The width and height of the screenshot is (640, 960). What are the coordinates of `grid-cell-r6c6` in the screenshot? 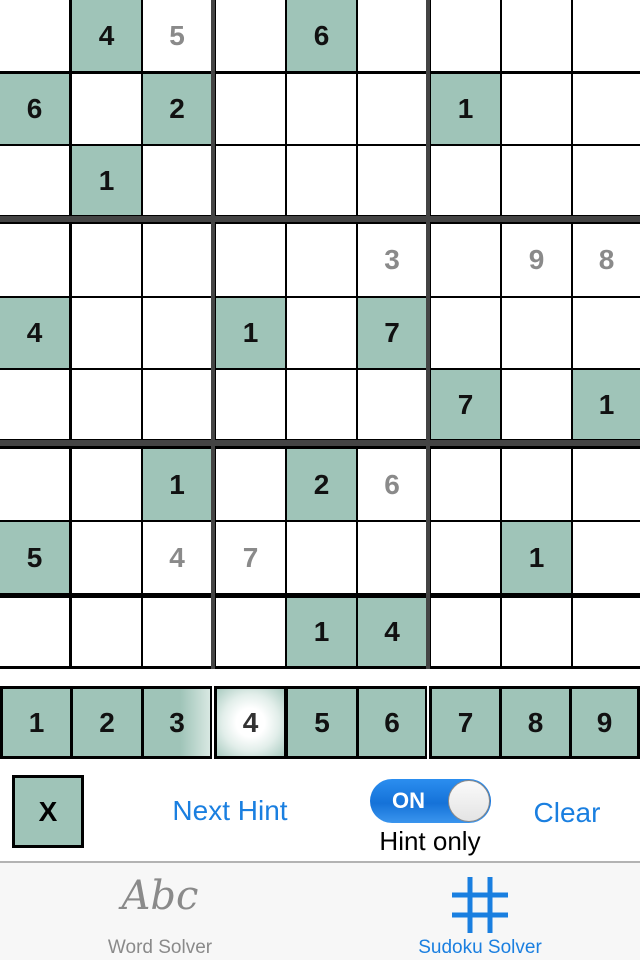 It's located at (392, 404).